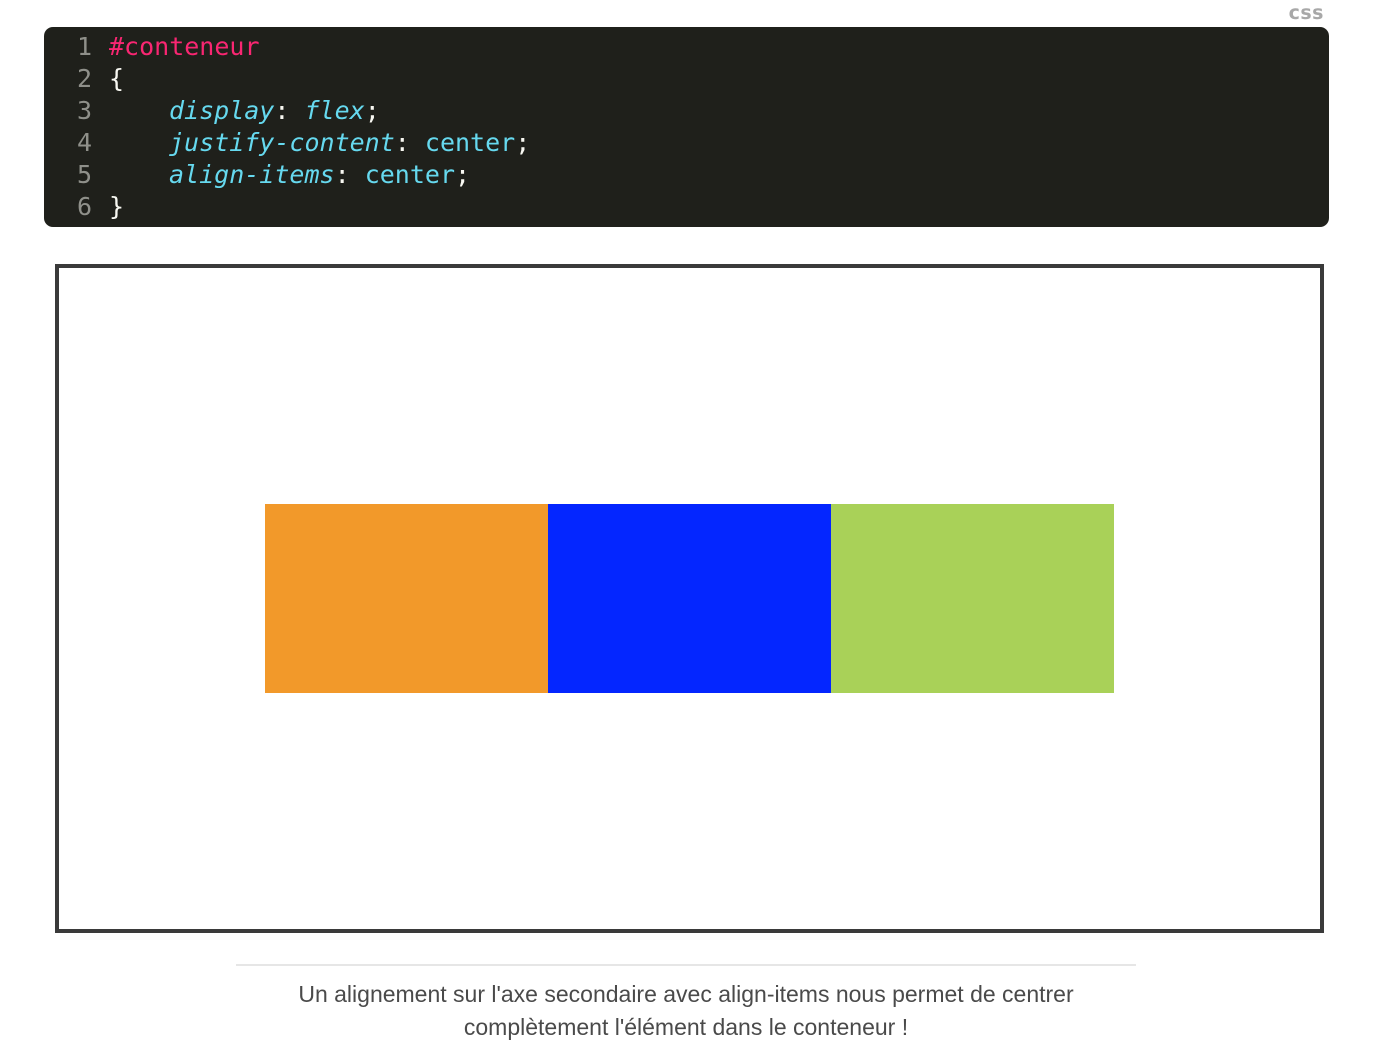 The width and height of the screenshot is (1374, 1062). Describe the element at coordinates (117, 78) in the screenshot. I see `open-brace: {` at that location.